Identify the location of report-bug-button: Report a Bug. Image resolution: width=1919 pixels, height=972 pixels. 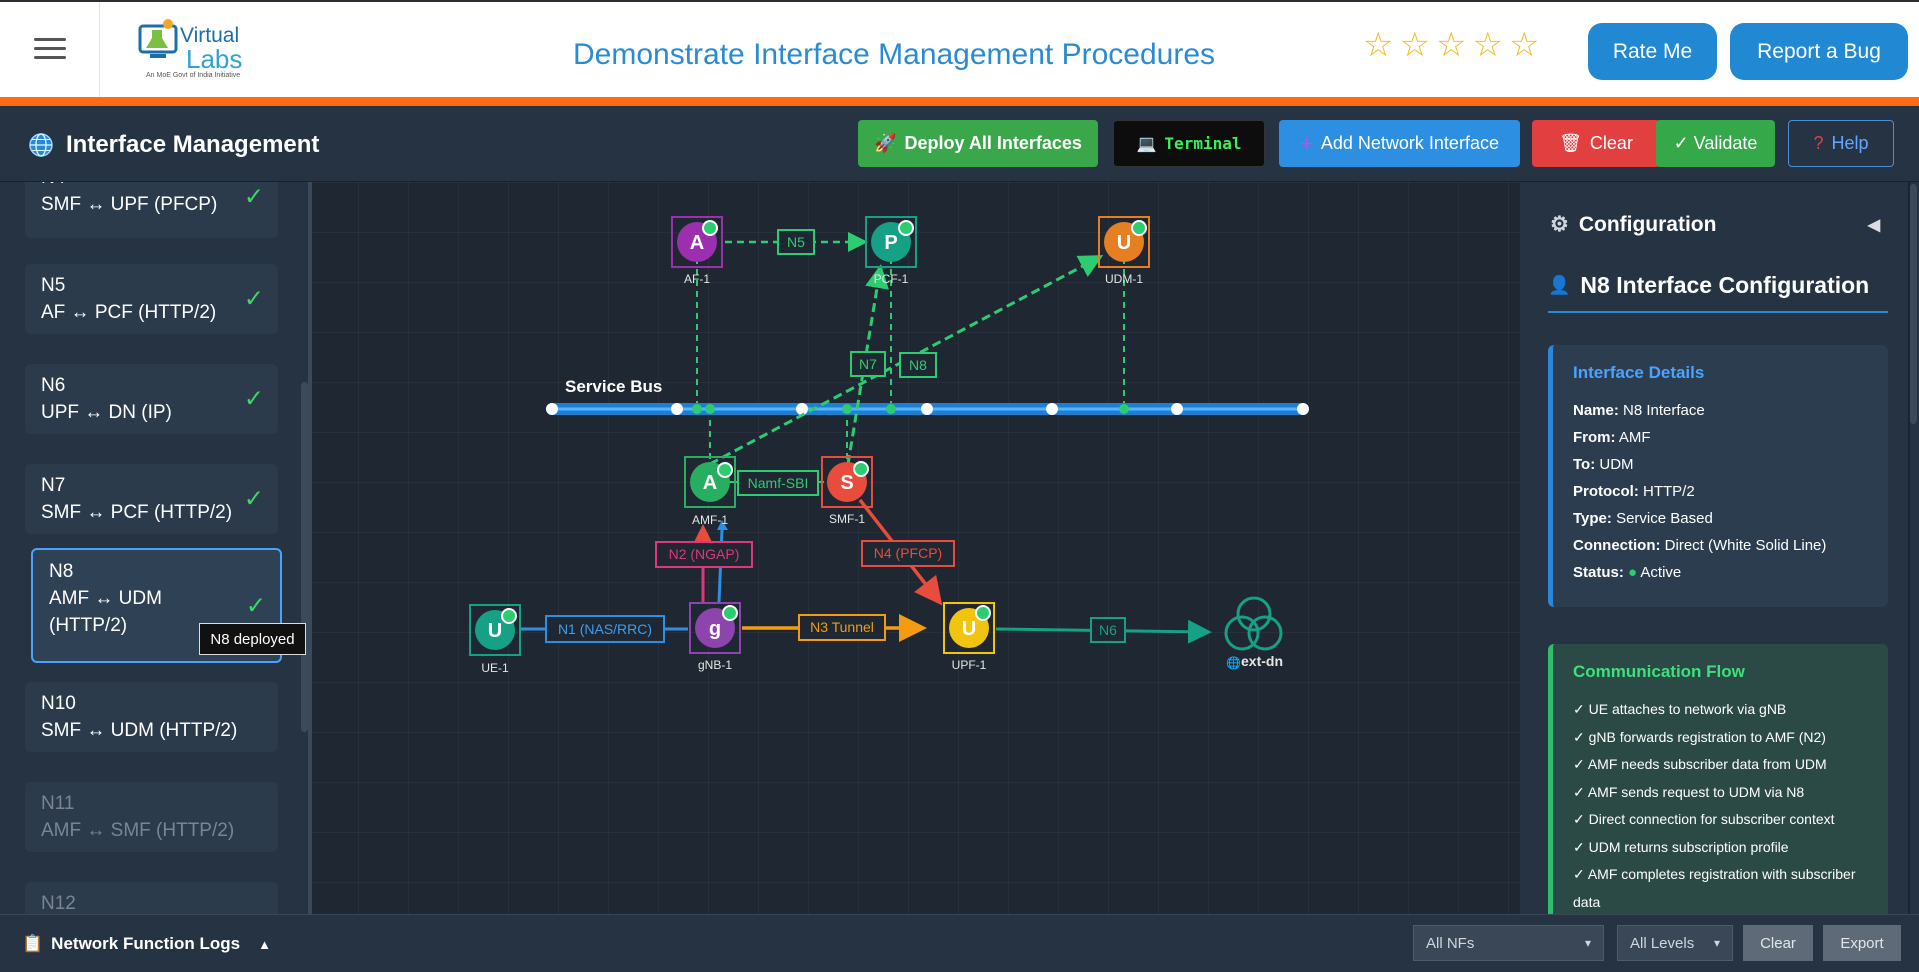
(1819, 51).